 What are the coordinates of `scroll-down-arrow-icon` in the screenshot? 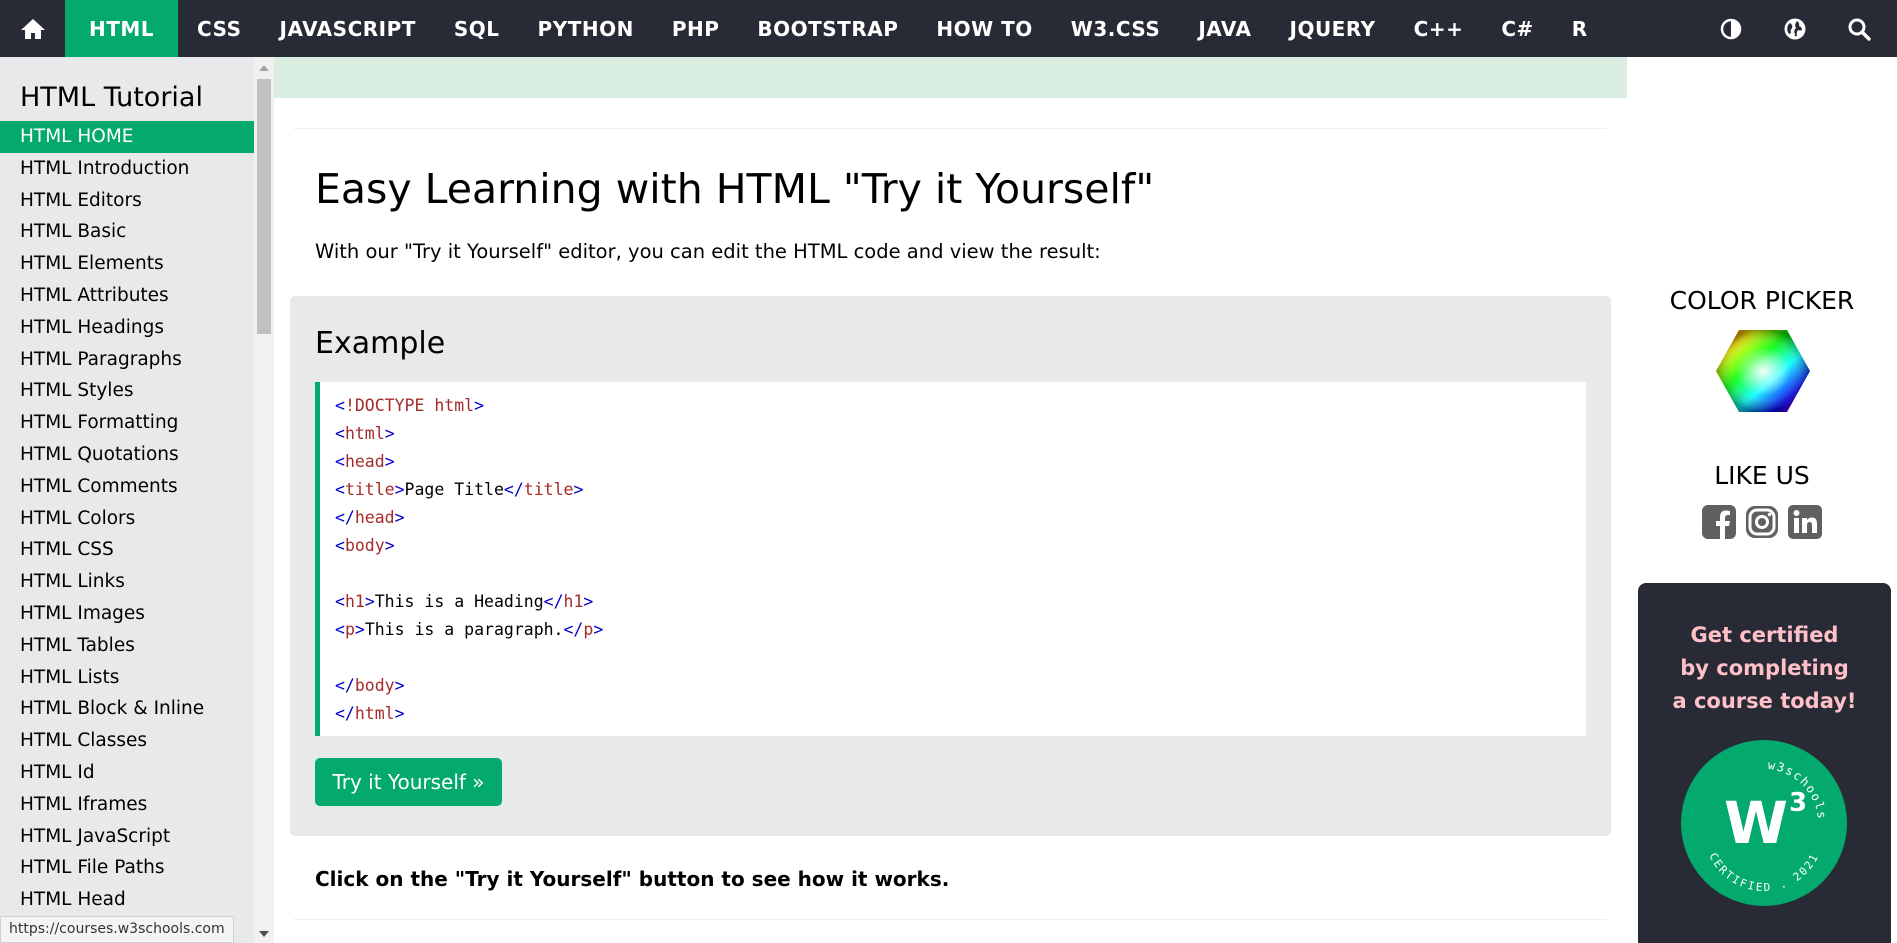 It's located at (264, 934).